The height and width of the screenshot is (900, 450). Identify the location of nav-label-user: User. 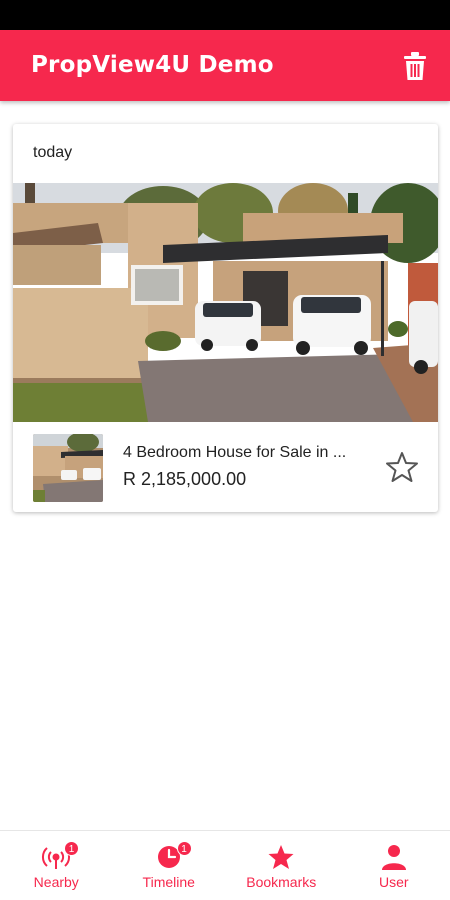
(393, 882).